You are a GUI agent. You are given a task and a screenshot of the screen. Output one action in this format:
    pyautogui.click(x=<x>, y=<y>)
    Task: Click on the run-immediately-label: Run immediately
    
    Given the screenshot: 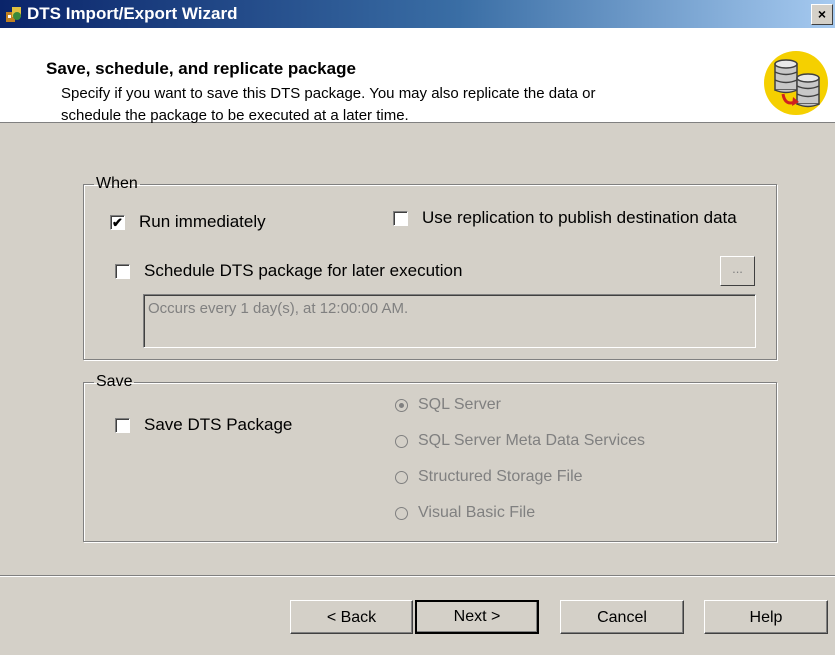 What is the action you would take?
    pyautogui.click(x=202, y=221)
    